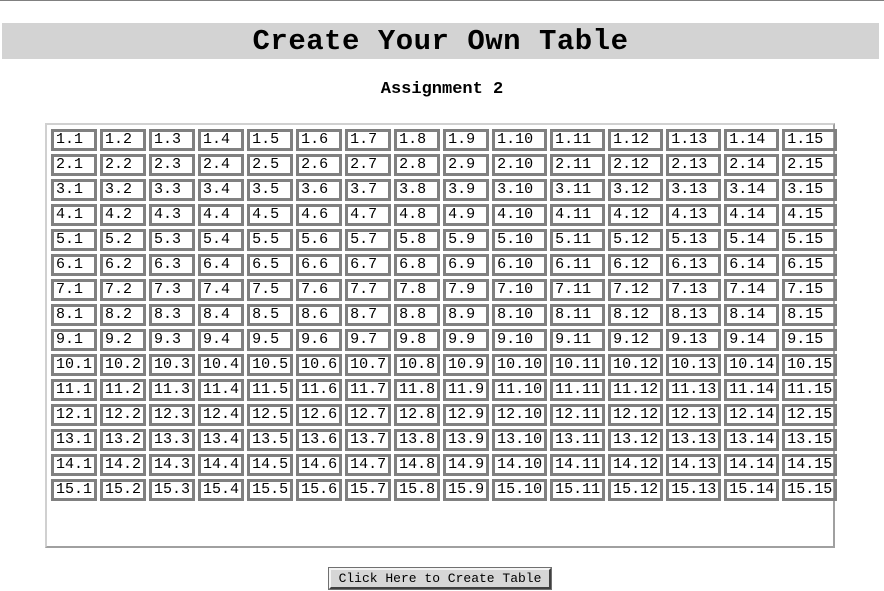 Image resolution: width=884 pixels, height=591 pixels. What do you see at coordinates (270, 465) in the screenshot?
I see `table-cell: 14.5` at bounding box center [270, 465].